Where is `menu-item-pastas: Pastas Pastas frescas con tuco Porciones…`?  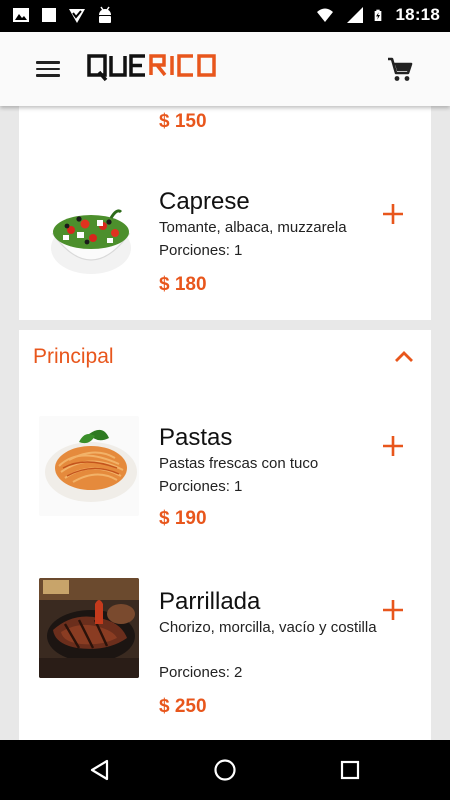
menu-item-pastas: Pastas Pastas frescas con tuco Porciones… is located at coordinates (225, 475).